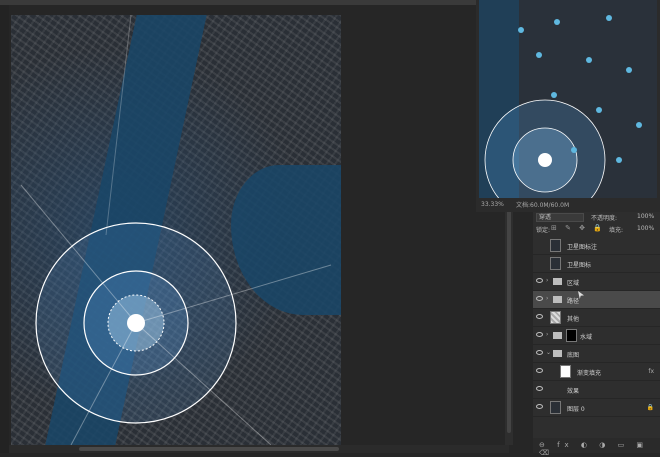 This screenshot has width=660, height=457. Describe the element at coordinates (616, 230) in the screenshot. I see `fill-label: 填充:` at that location.